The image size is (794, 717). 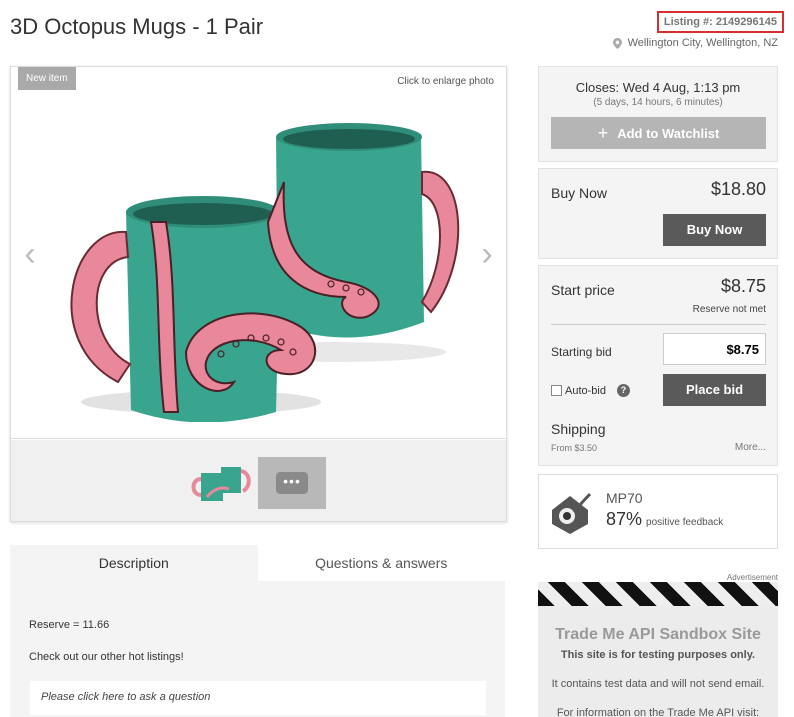 What do you see at coordinates (743, 286) in the screenshot?
I see `start-price-value: $8.75` at bounding box center [743, 286].